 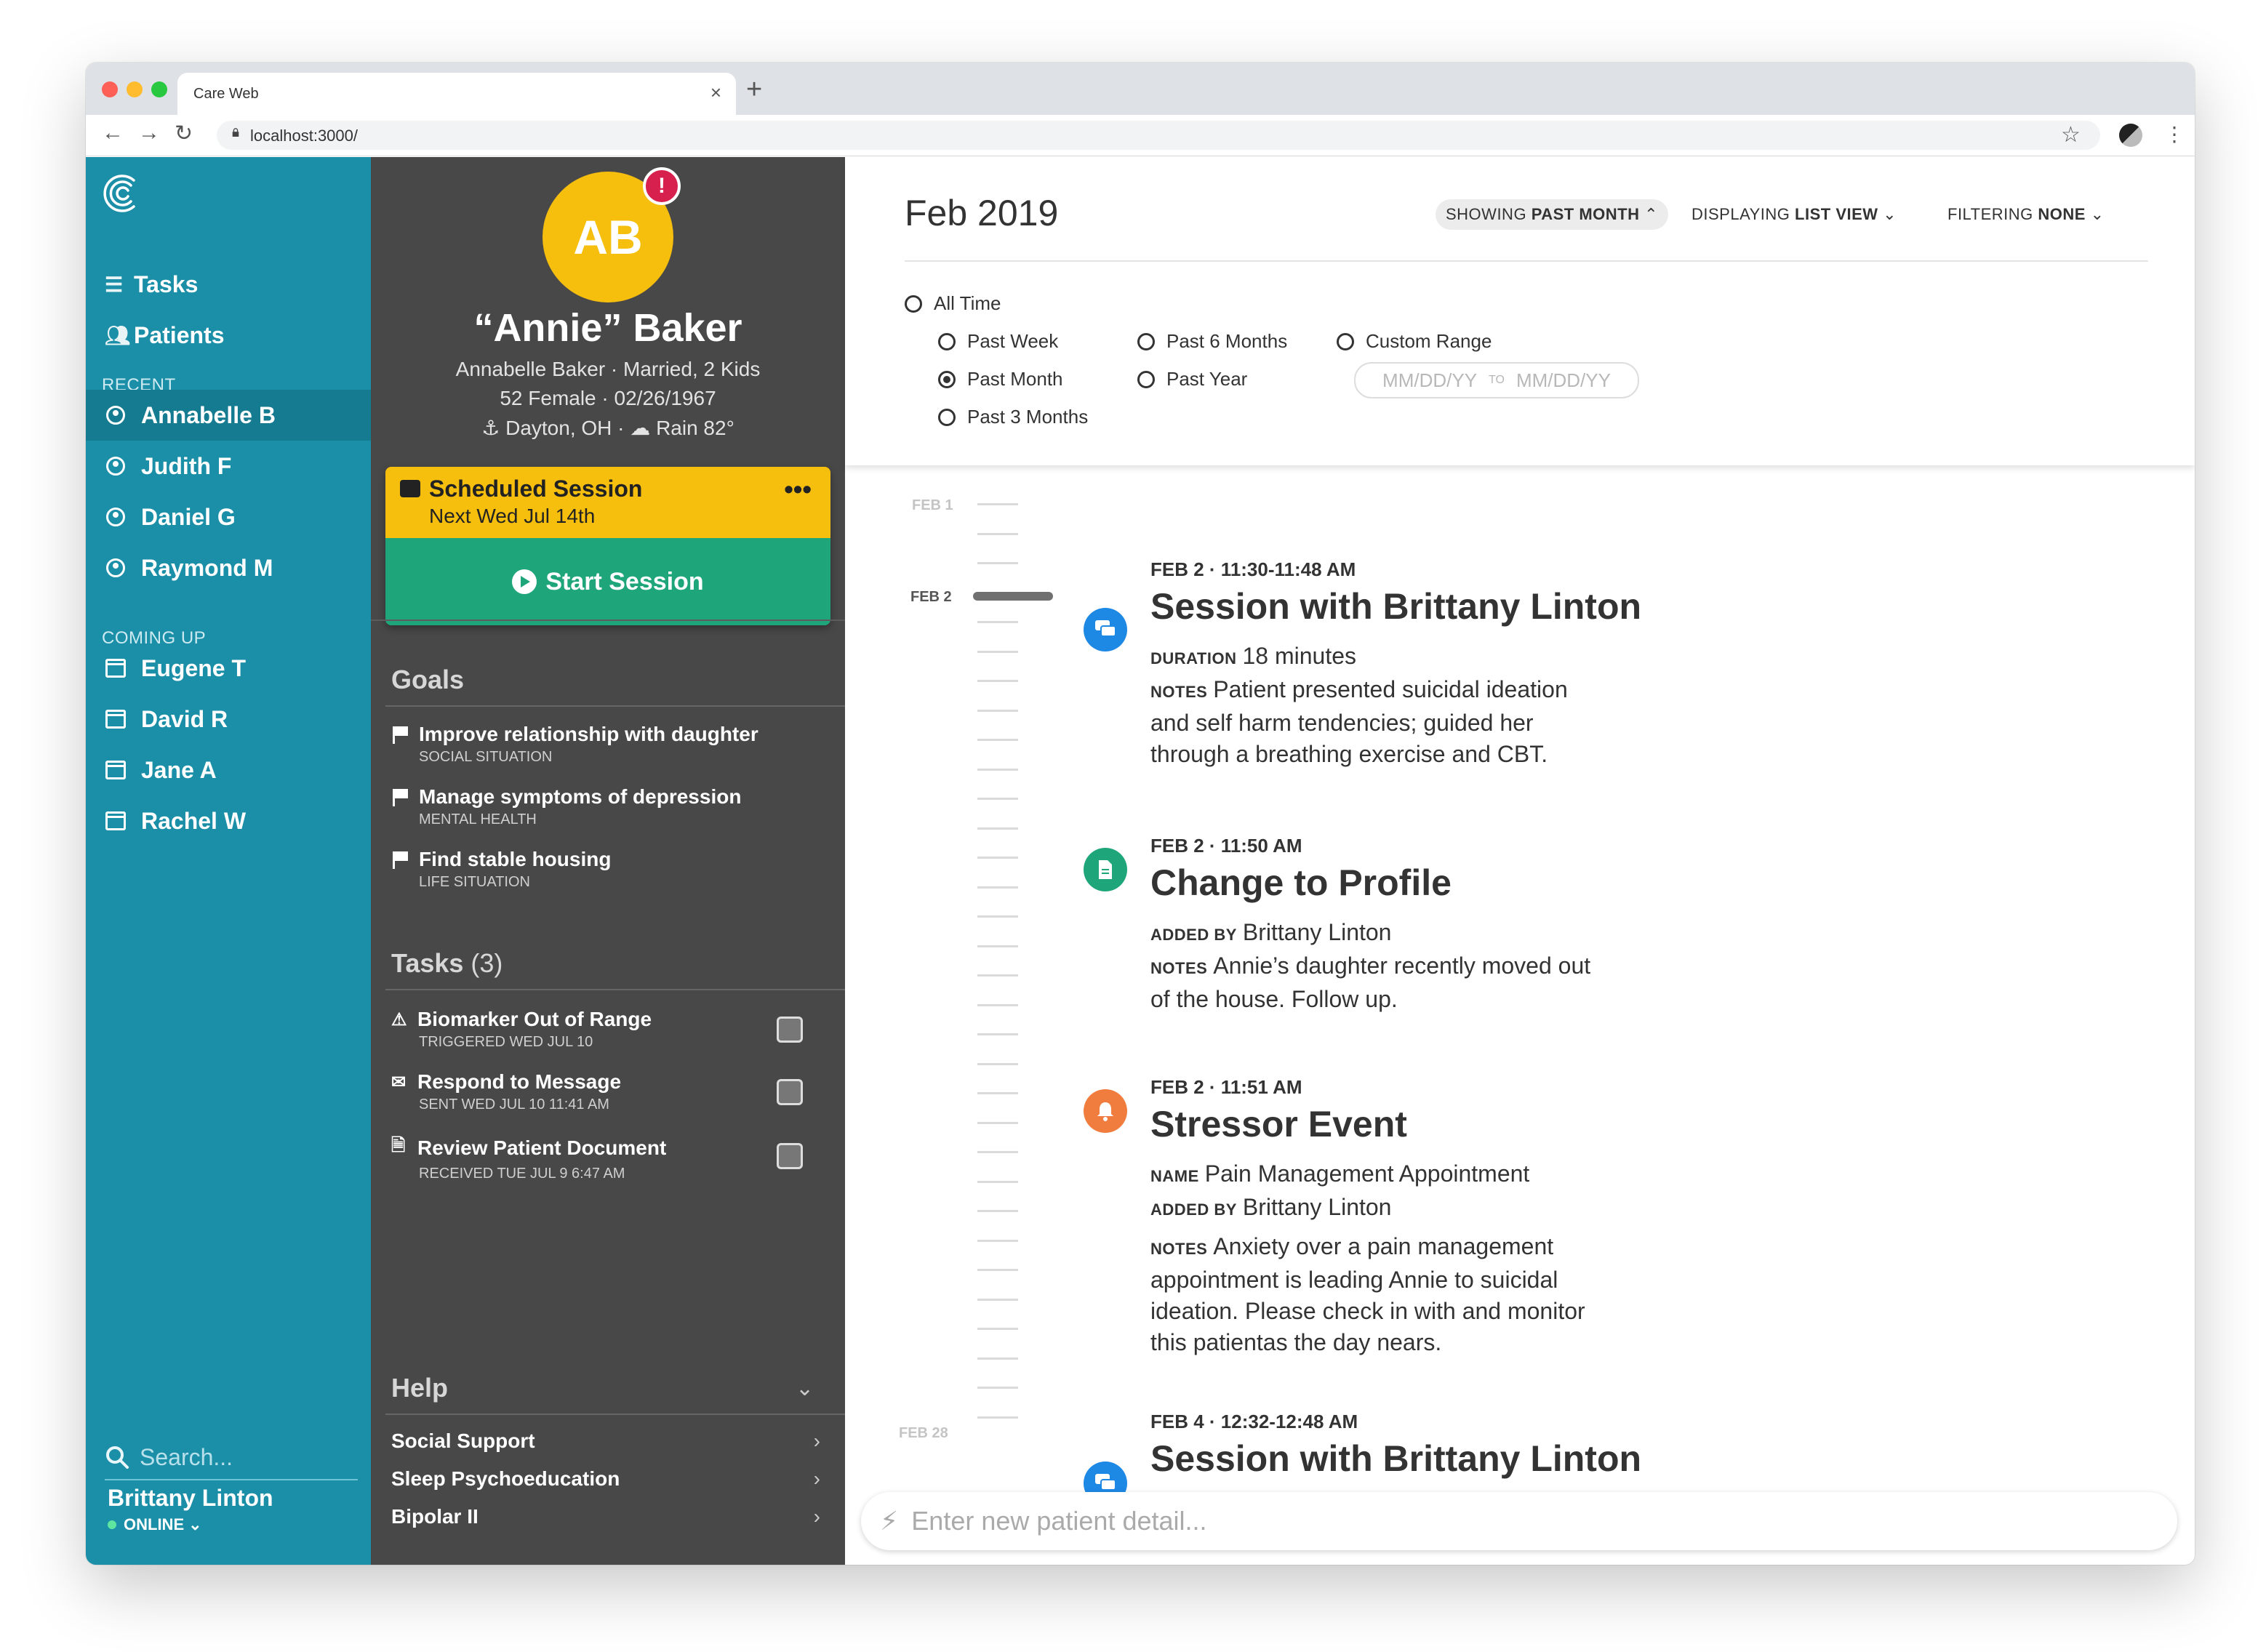 What do you see at coordinates (542, 1147) in the screenshot?
I see `task-title: Review Patient Document` at bounding box center [542, 1147].